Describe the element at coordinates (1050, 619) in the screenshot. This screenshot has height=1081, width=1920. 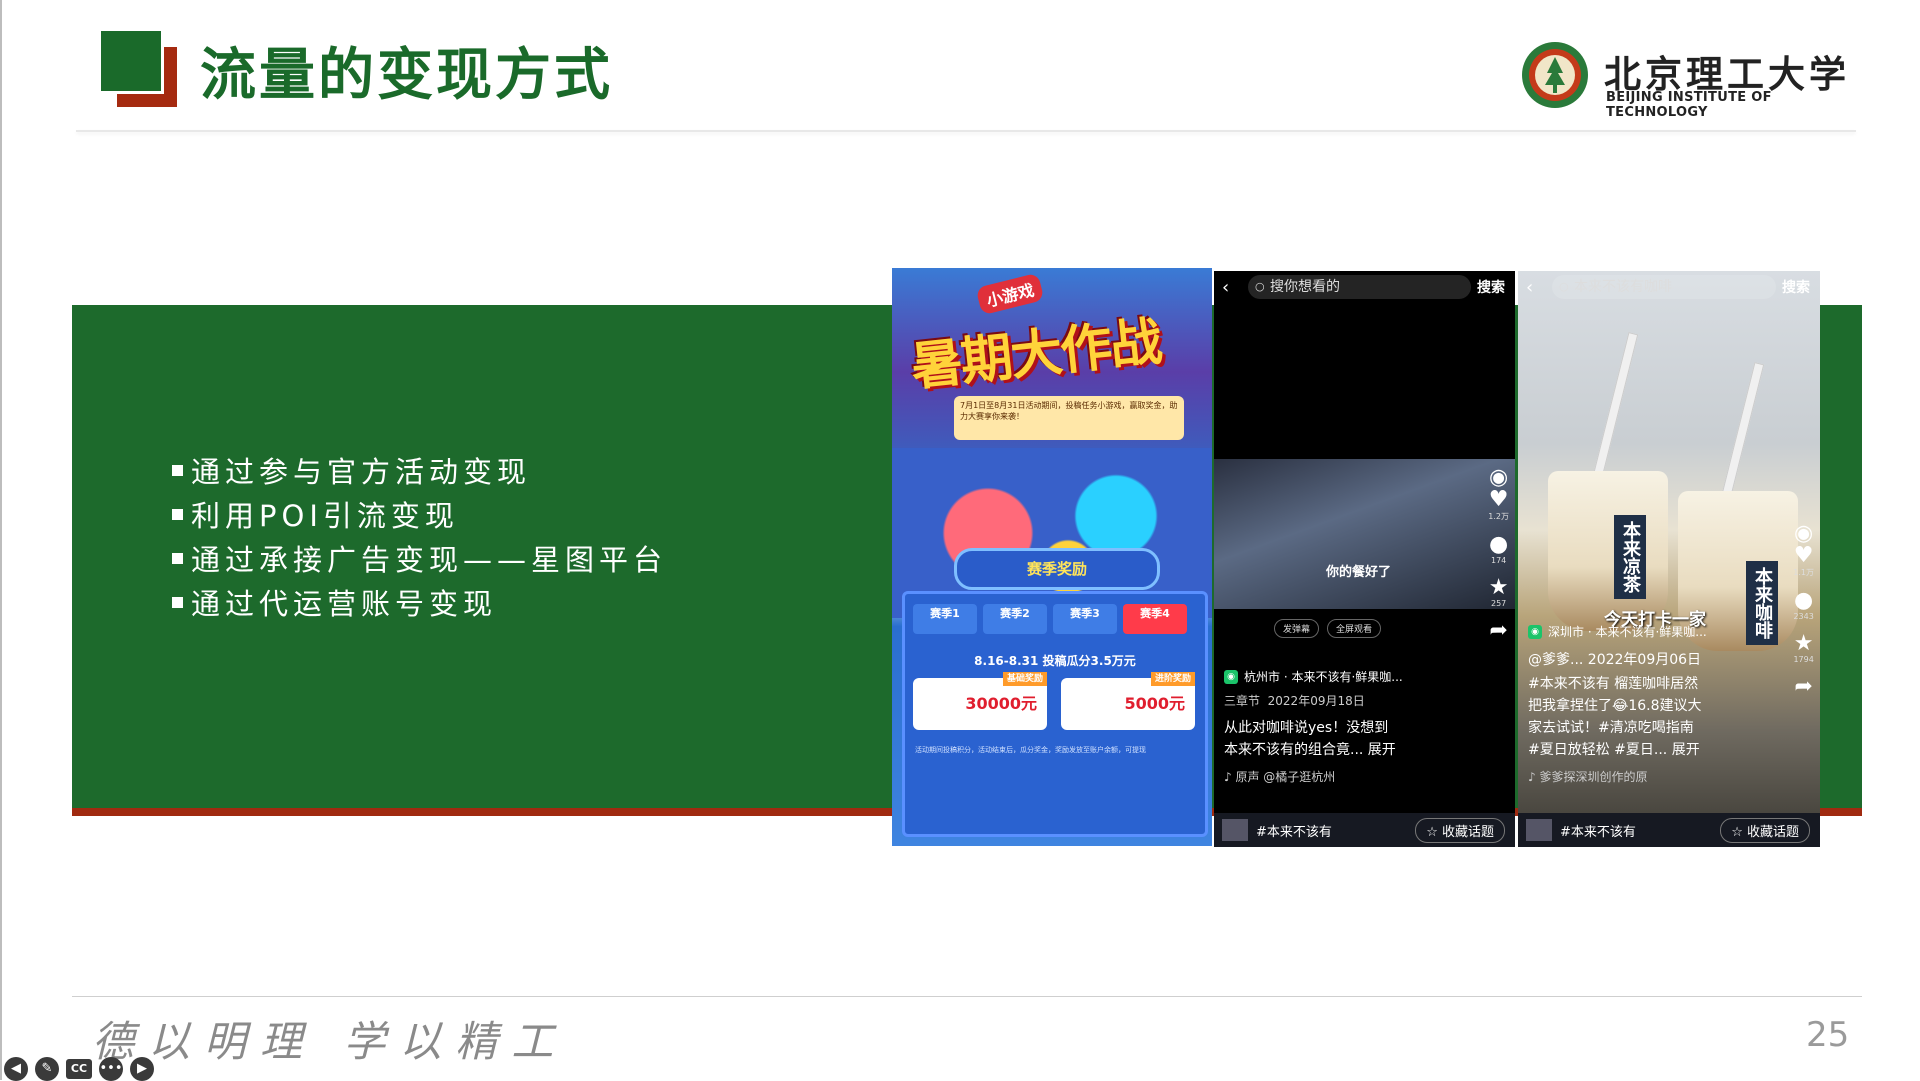
I see `season-tabs: 赛季1 赛季2 赛季3 赛季4` at that location.